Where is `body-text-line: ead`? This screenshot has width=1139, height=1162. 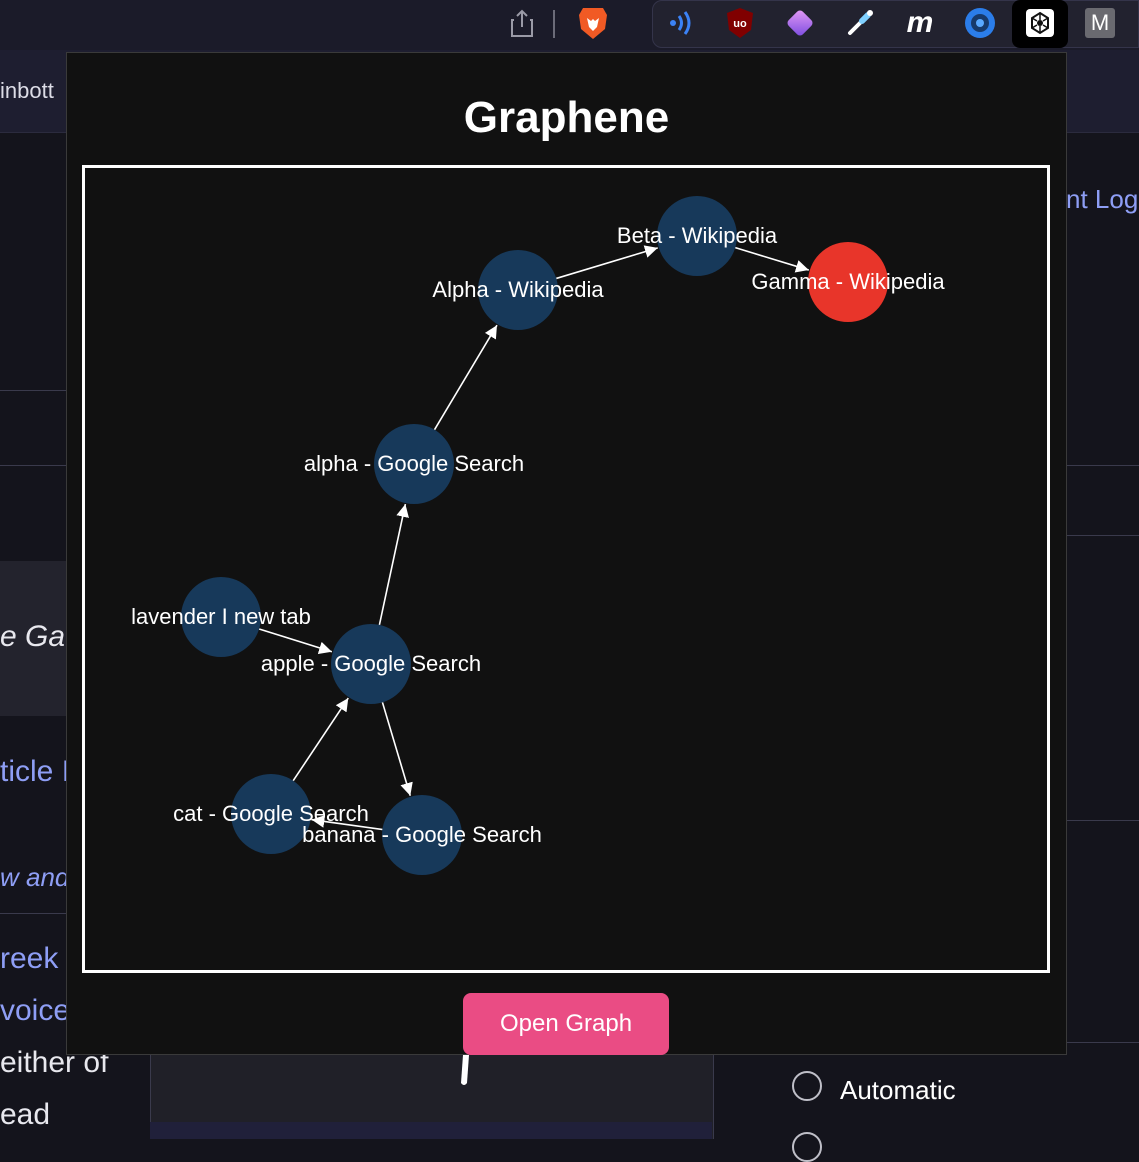
body-text-line: ead is located at coordinates (25, 1114).